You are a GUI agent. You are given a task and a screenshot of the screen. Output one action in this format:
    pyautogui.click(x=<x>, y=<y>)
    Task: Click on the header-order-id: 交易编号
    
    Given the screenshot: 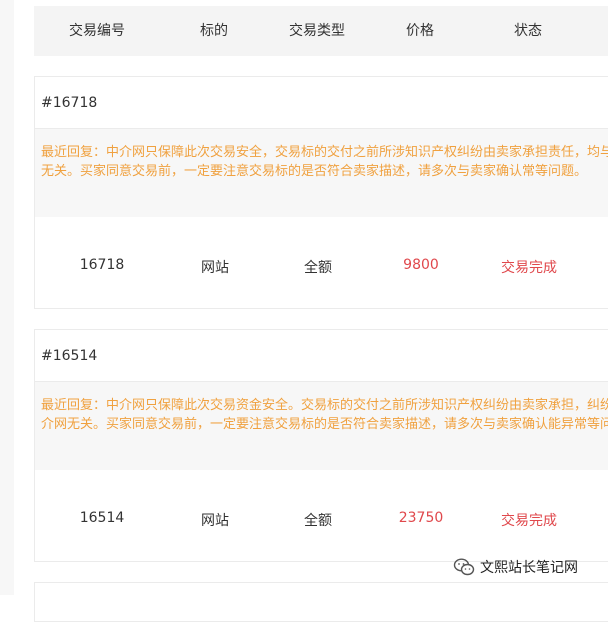 What is the action you would take?
    pyautogui.click(x=97, y=31)
    